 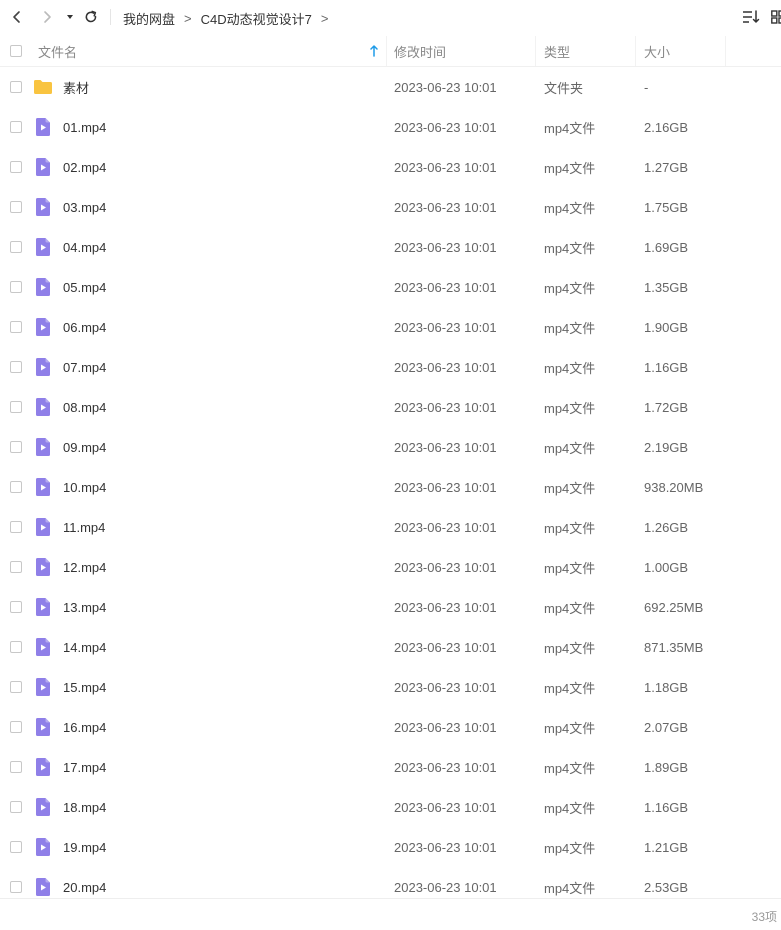 I want to click on file-name: 08.mp4, so click(x=84, y=407).